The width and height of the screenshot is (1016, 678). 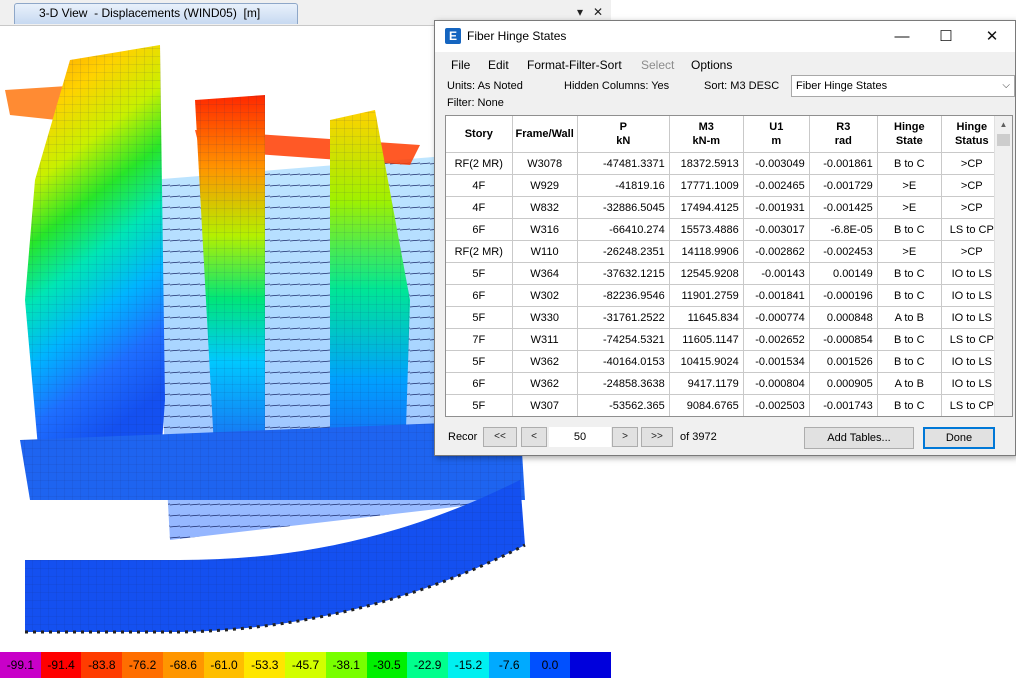 What do you see at coordinates (843, 163) in the screenshot?
I see `table-cell: -0.001861` at bounding box center [843, 163].